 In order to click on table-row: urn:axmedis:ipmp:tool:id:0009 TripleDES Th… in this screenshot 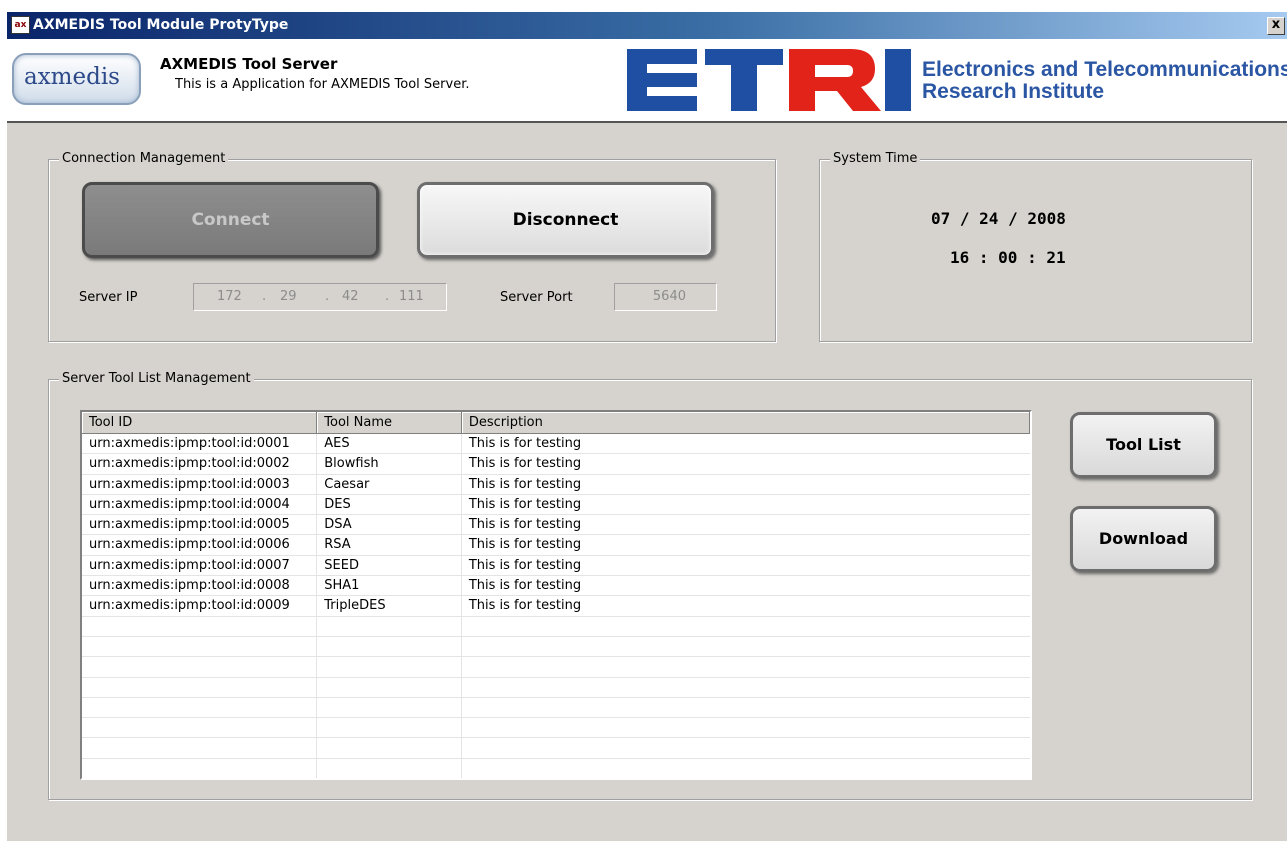, I will do `click(556, 606)`.